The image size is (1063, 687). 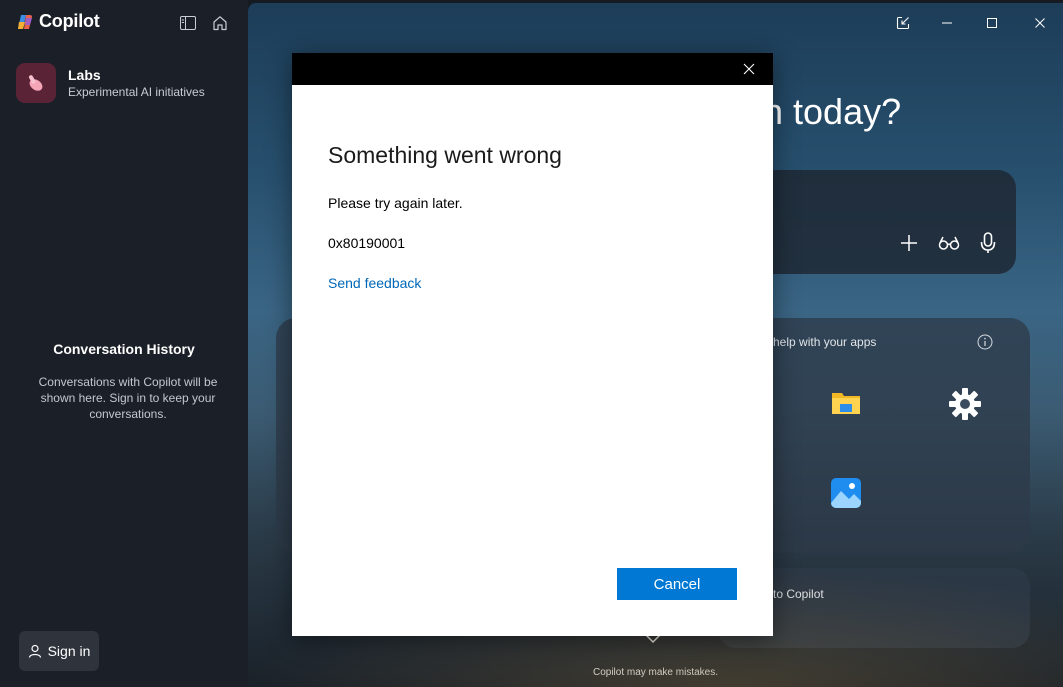 I want to click on dialog-title-bar, so click(x=532, y=69).